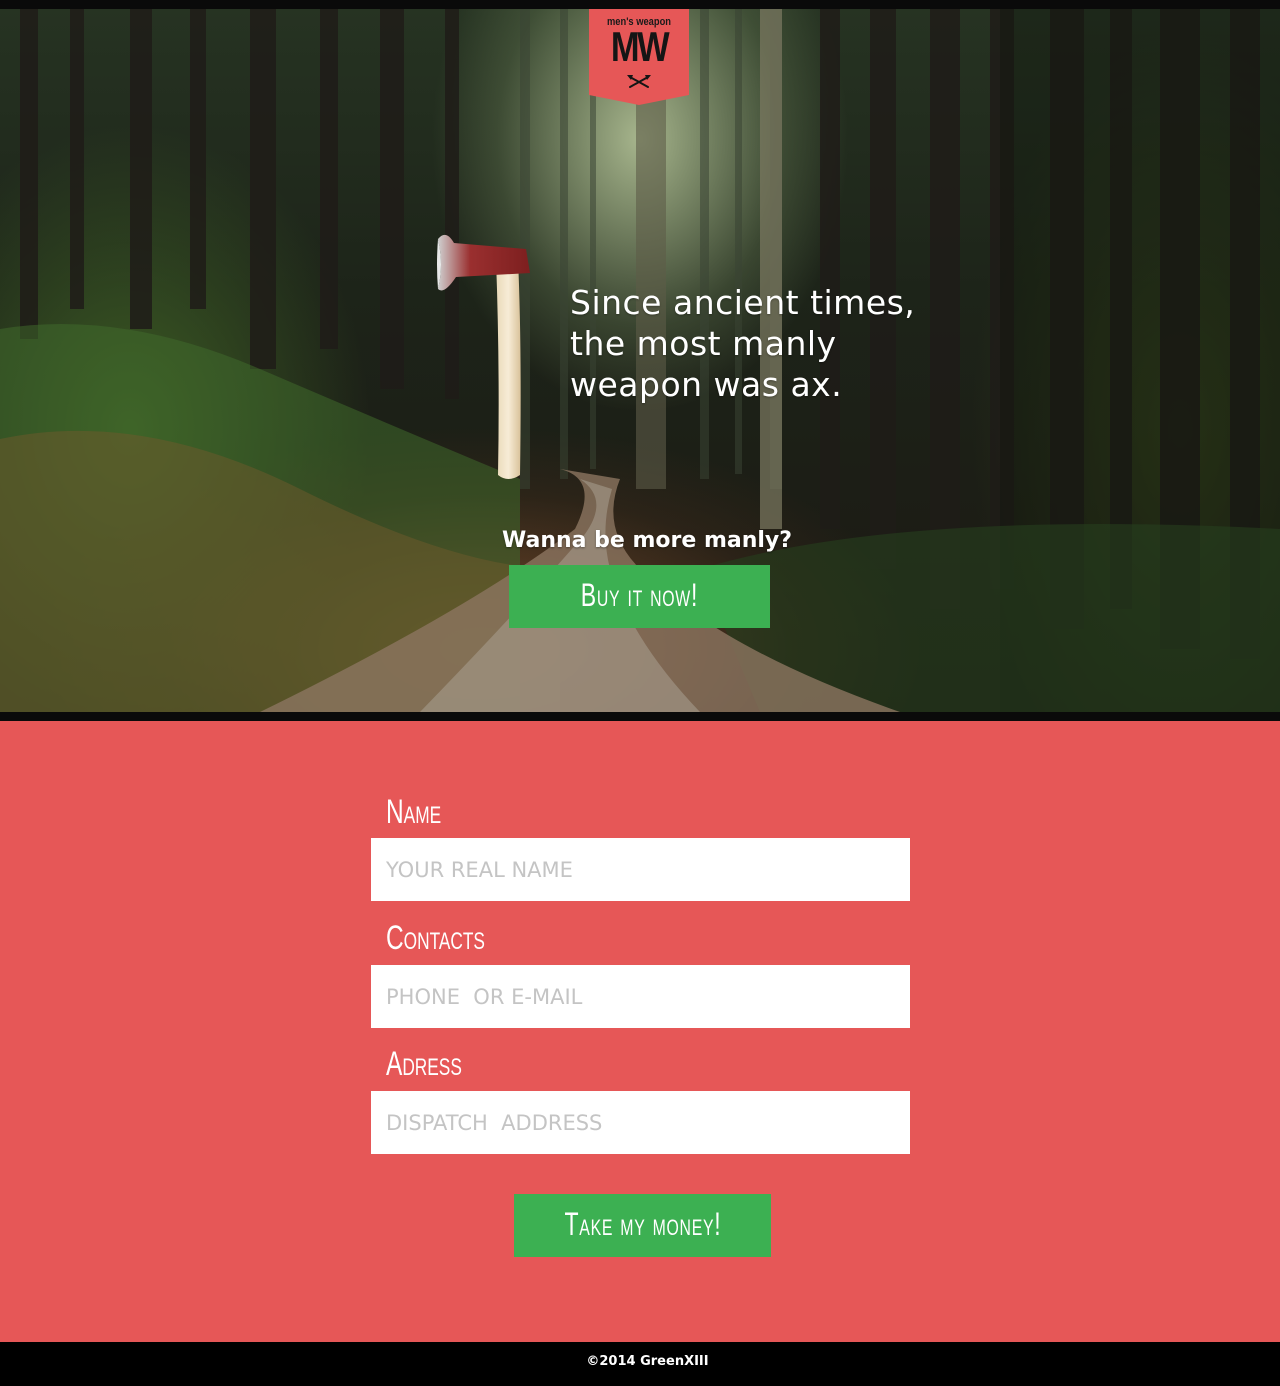 The height and width of the screenshot is (1386, 1280). I want to click on contacts-input, so click(640, 996).